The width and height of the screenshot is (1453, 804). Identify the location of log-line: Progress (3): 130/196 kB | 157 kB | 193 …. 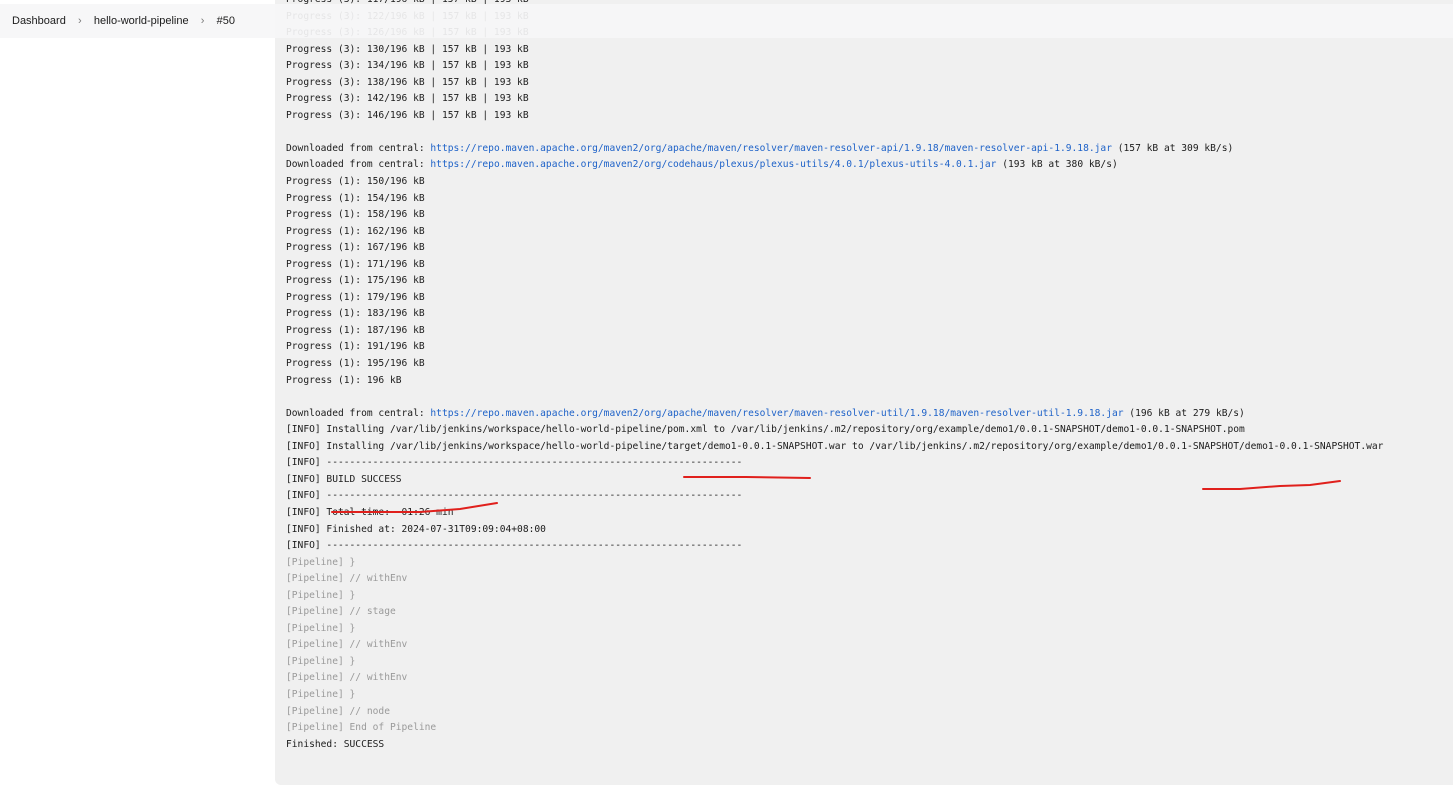
(407, 49).